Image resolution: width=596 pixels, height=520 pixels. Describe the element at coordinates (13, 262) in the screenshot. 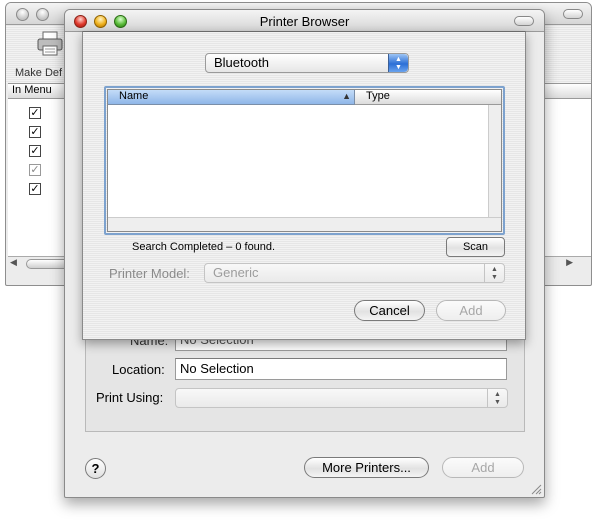

I see `scroll-left-arrow: ◀` at that location.